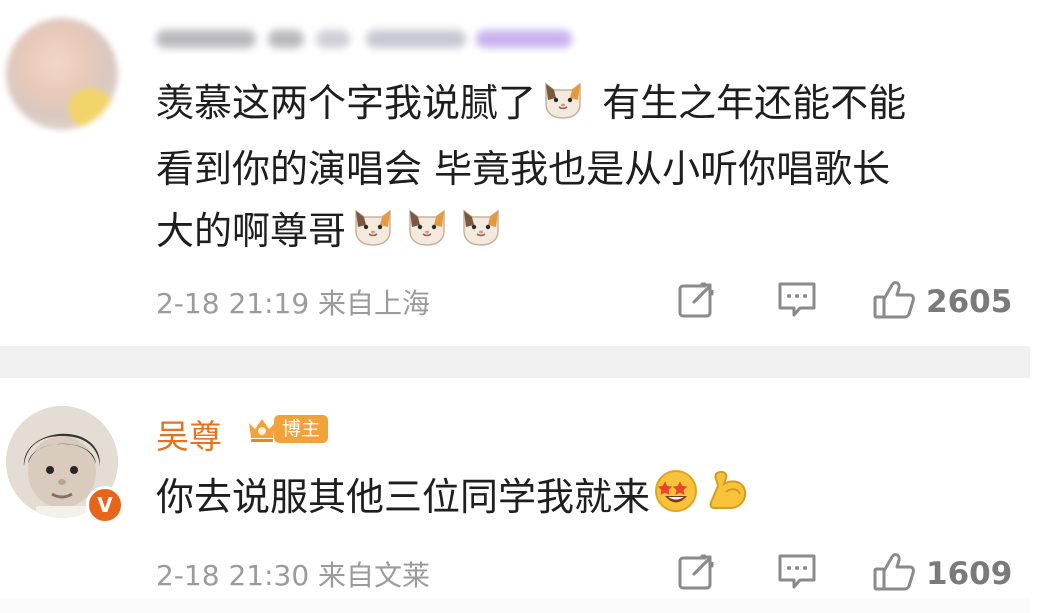 This screenshot has width=1054, height=613. Describe the element at coordinates (515, 362) in the screenshot. I see `separator` at that location.